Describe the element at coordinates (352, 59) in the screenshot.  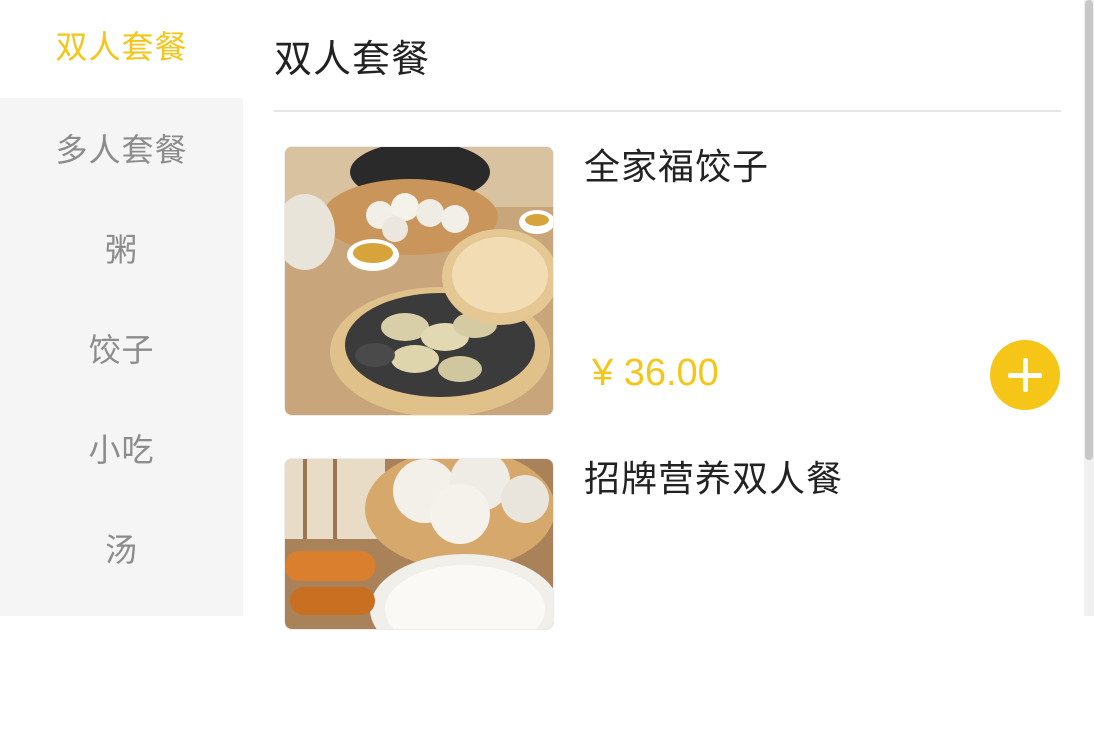
I see `section-title: 双人套餐` at that location.